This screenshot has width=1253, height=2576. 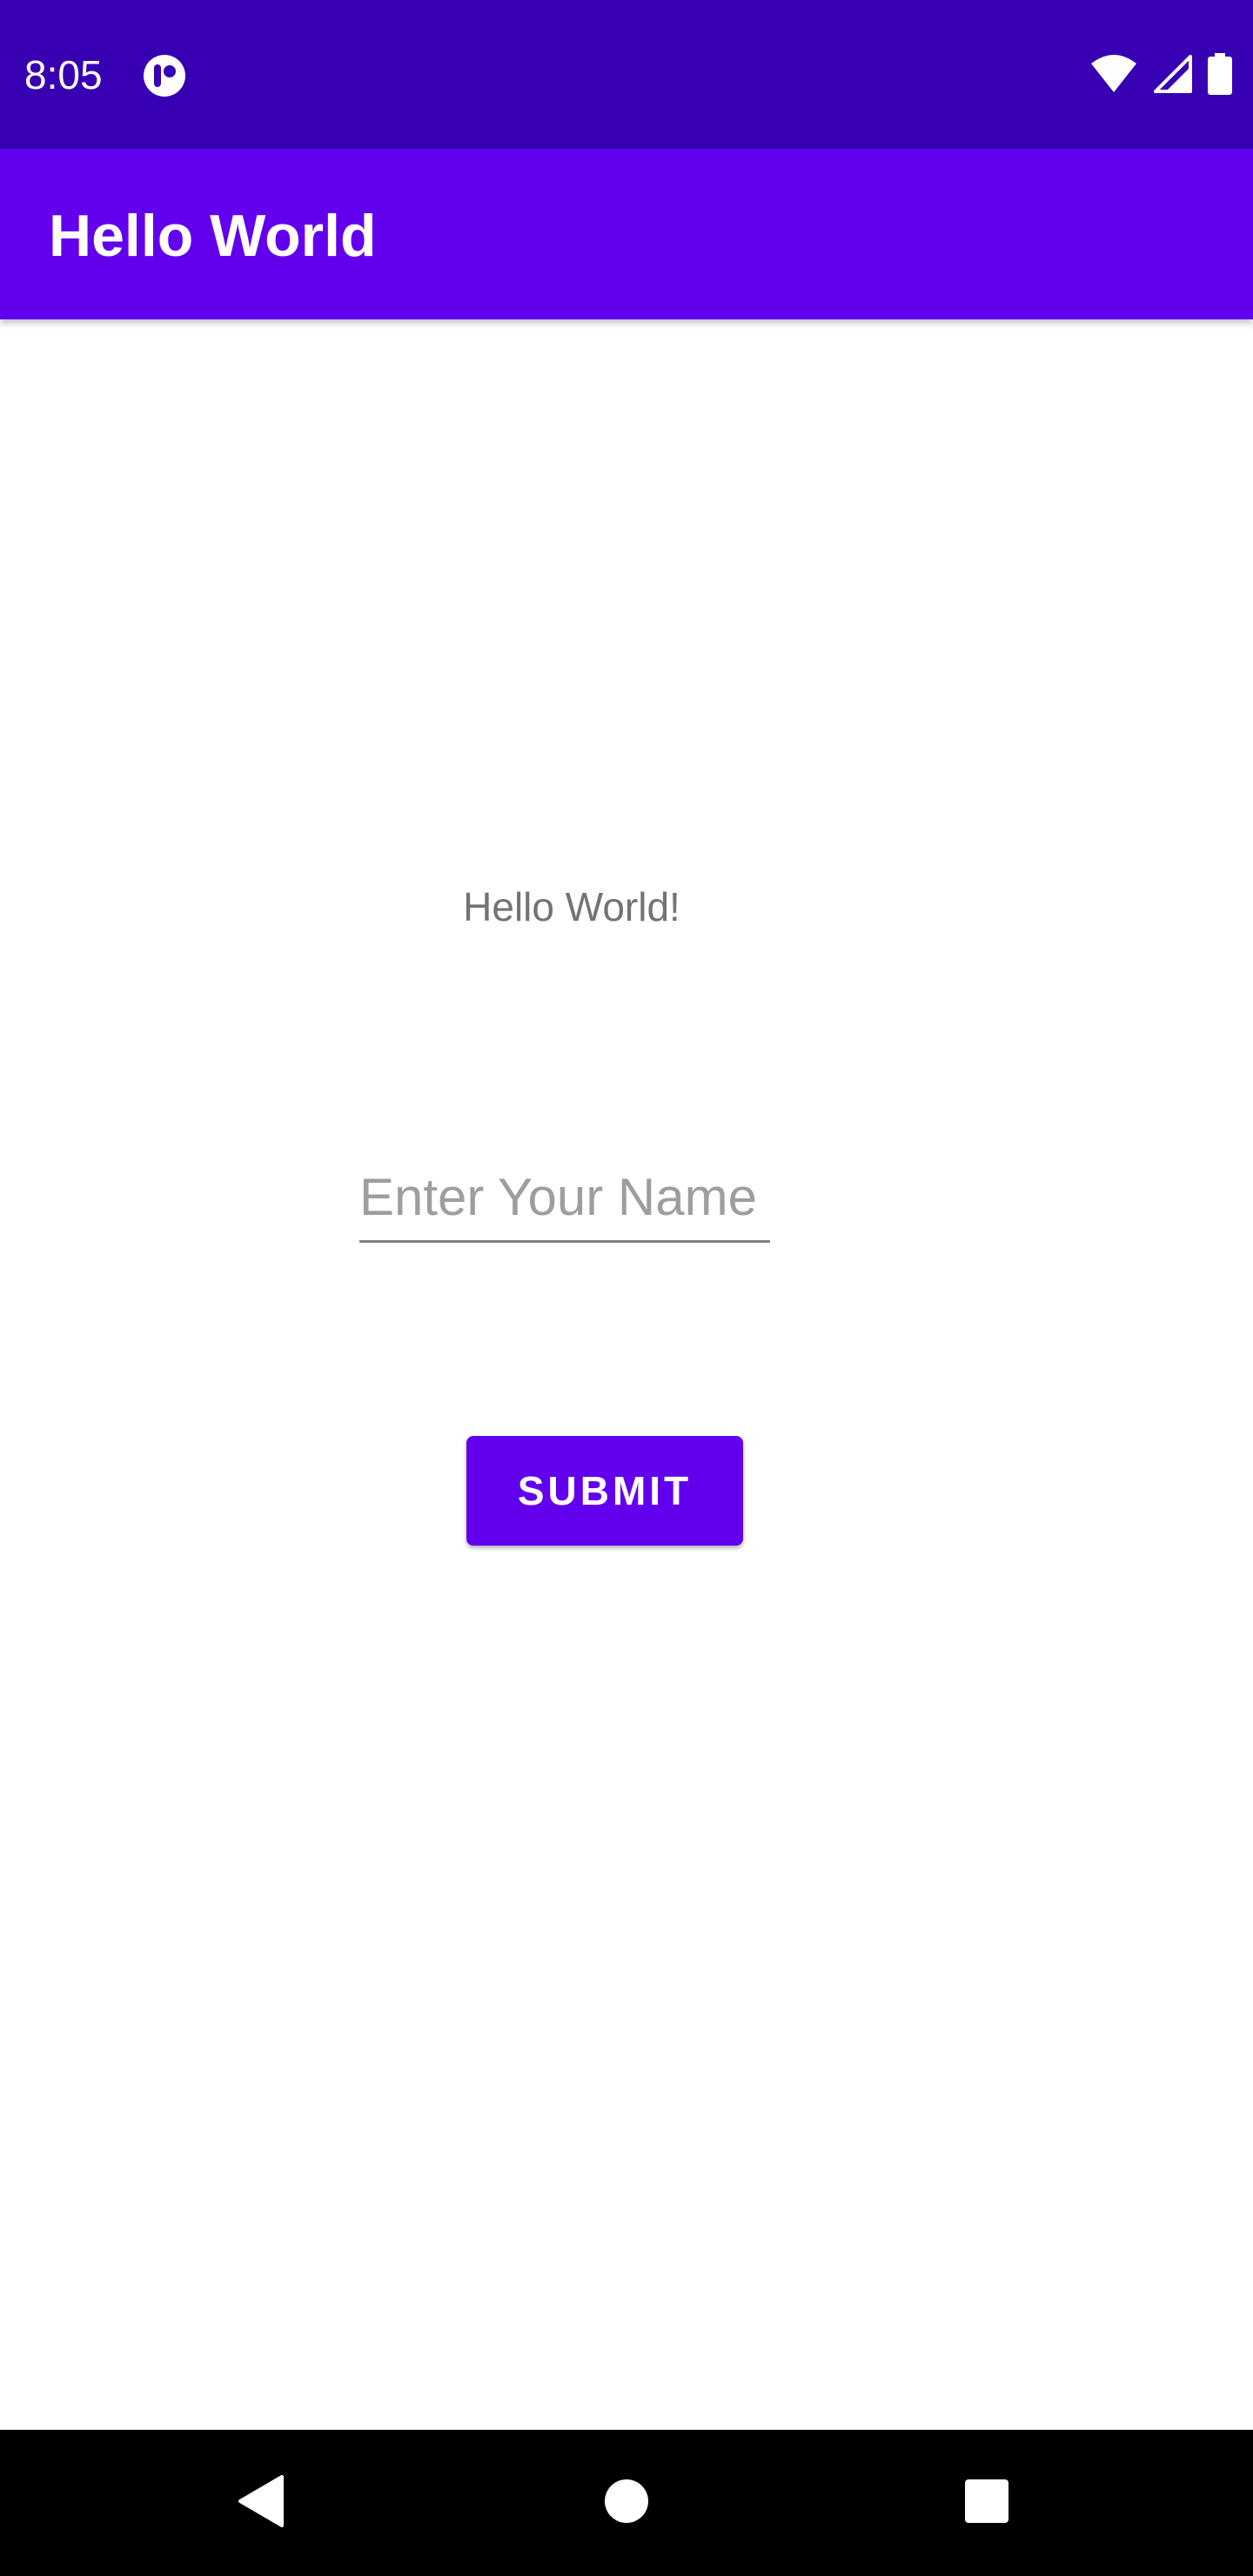 I want to click on status-icons, so click(x=1160, y=75).